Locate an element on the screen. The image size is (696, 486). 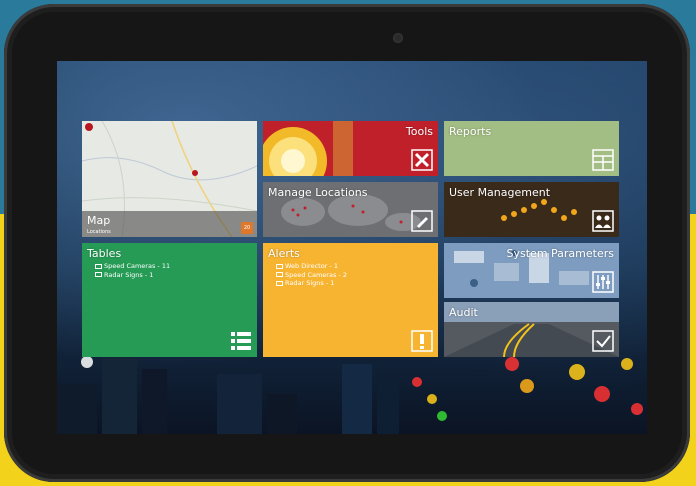
edit-icon is located at coordinates (422, 221).